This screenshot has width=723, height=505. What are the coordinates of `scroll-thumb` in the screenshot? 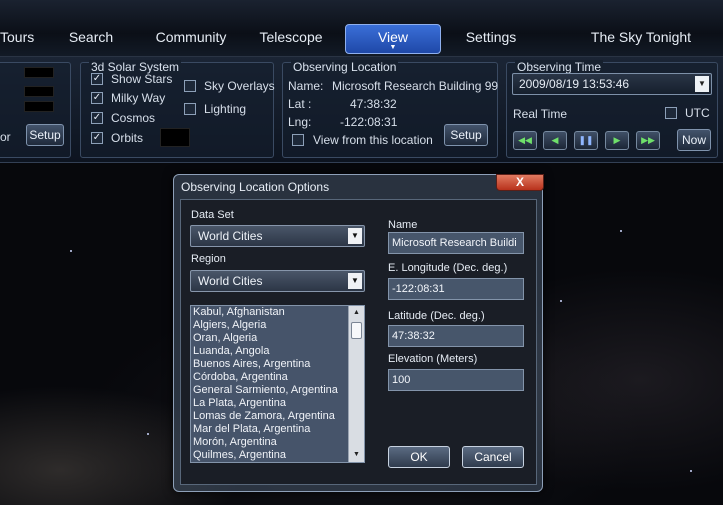 It's located at (356, 330).